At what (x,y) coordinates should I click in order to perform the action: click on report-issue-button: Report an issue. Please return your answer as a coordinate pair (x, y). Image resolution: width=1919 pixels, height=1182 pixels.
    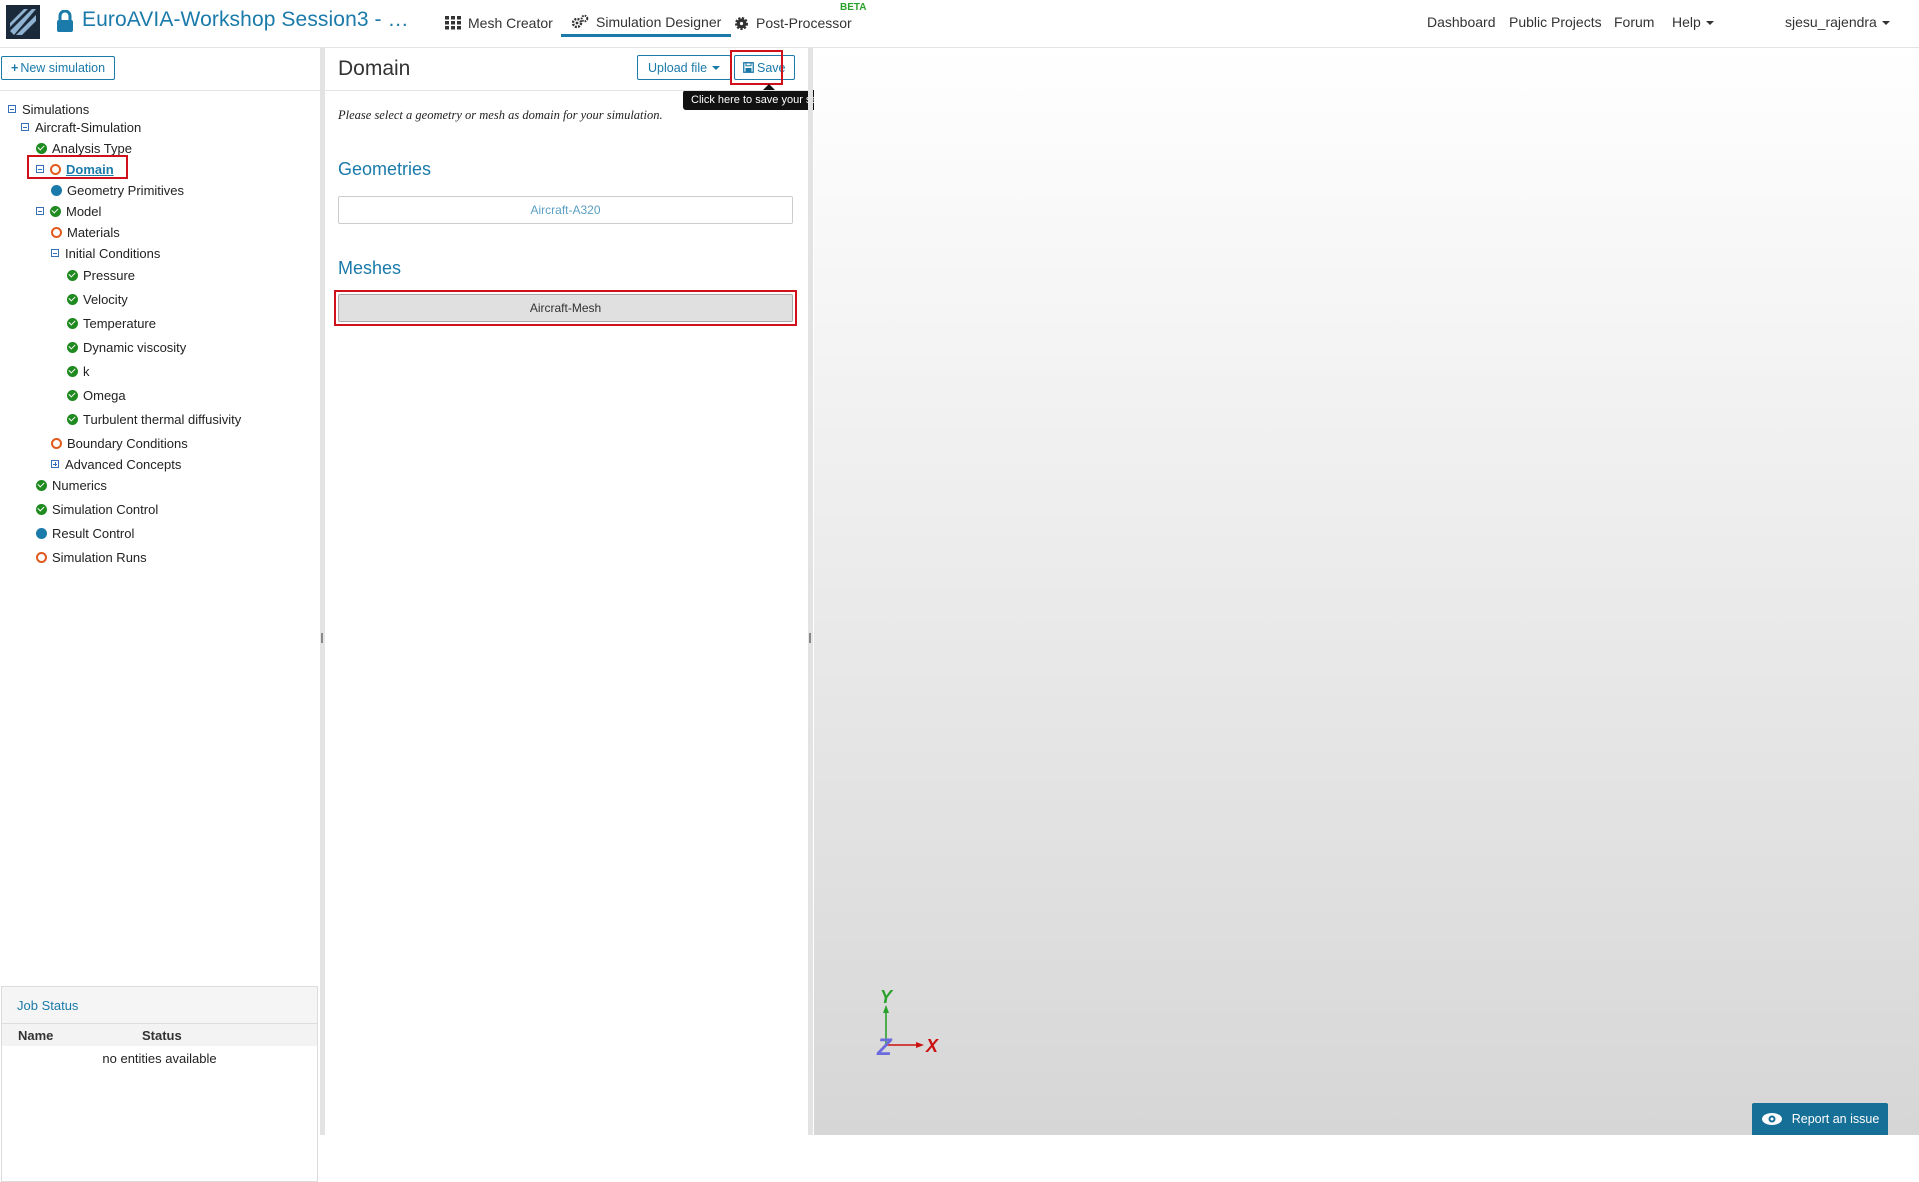
    Looking at the image, I should click on (1820, 1119).